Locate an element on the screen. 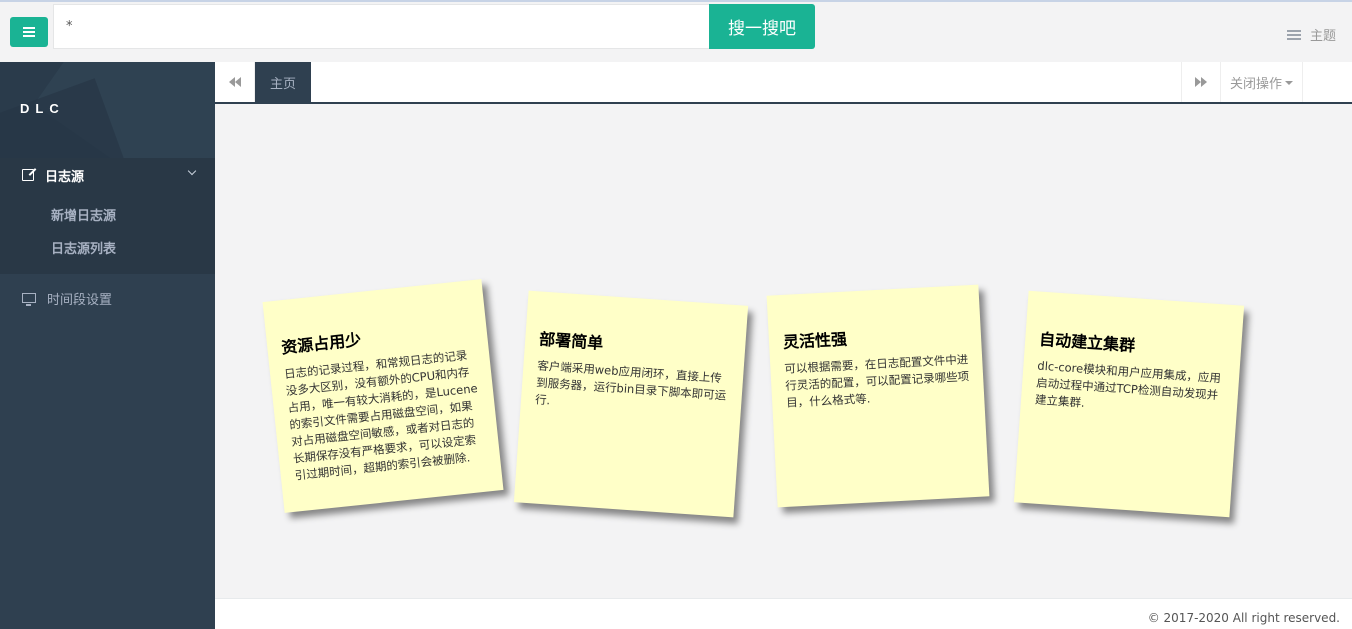  copyright-text: © 2017-2020 All right reserved. is located at coordinates (1243, 618).